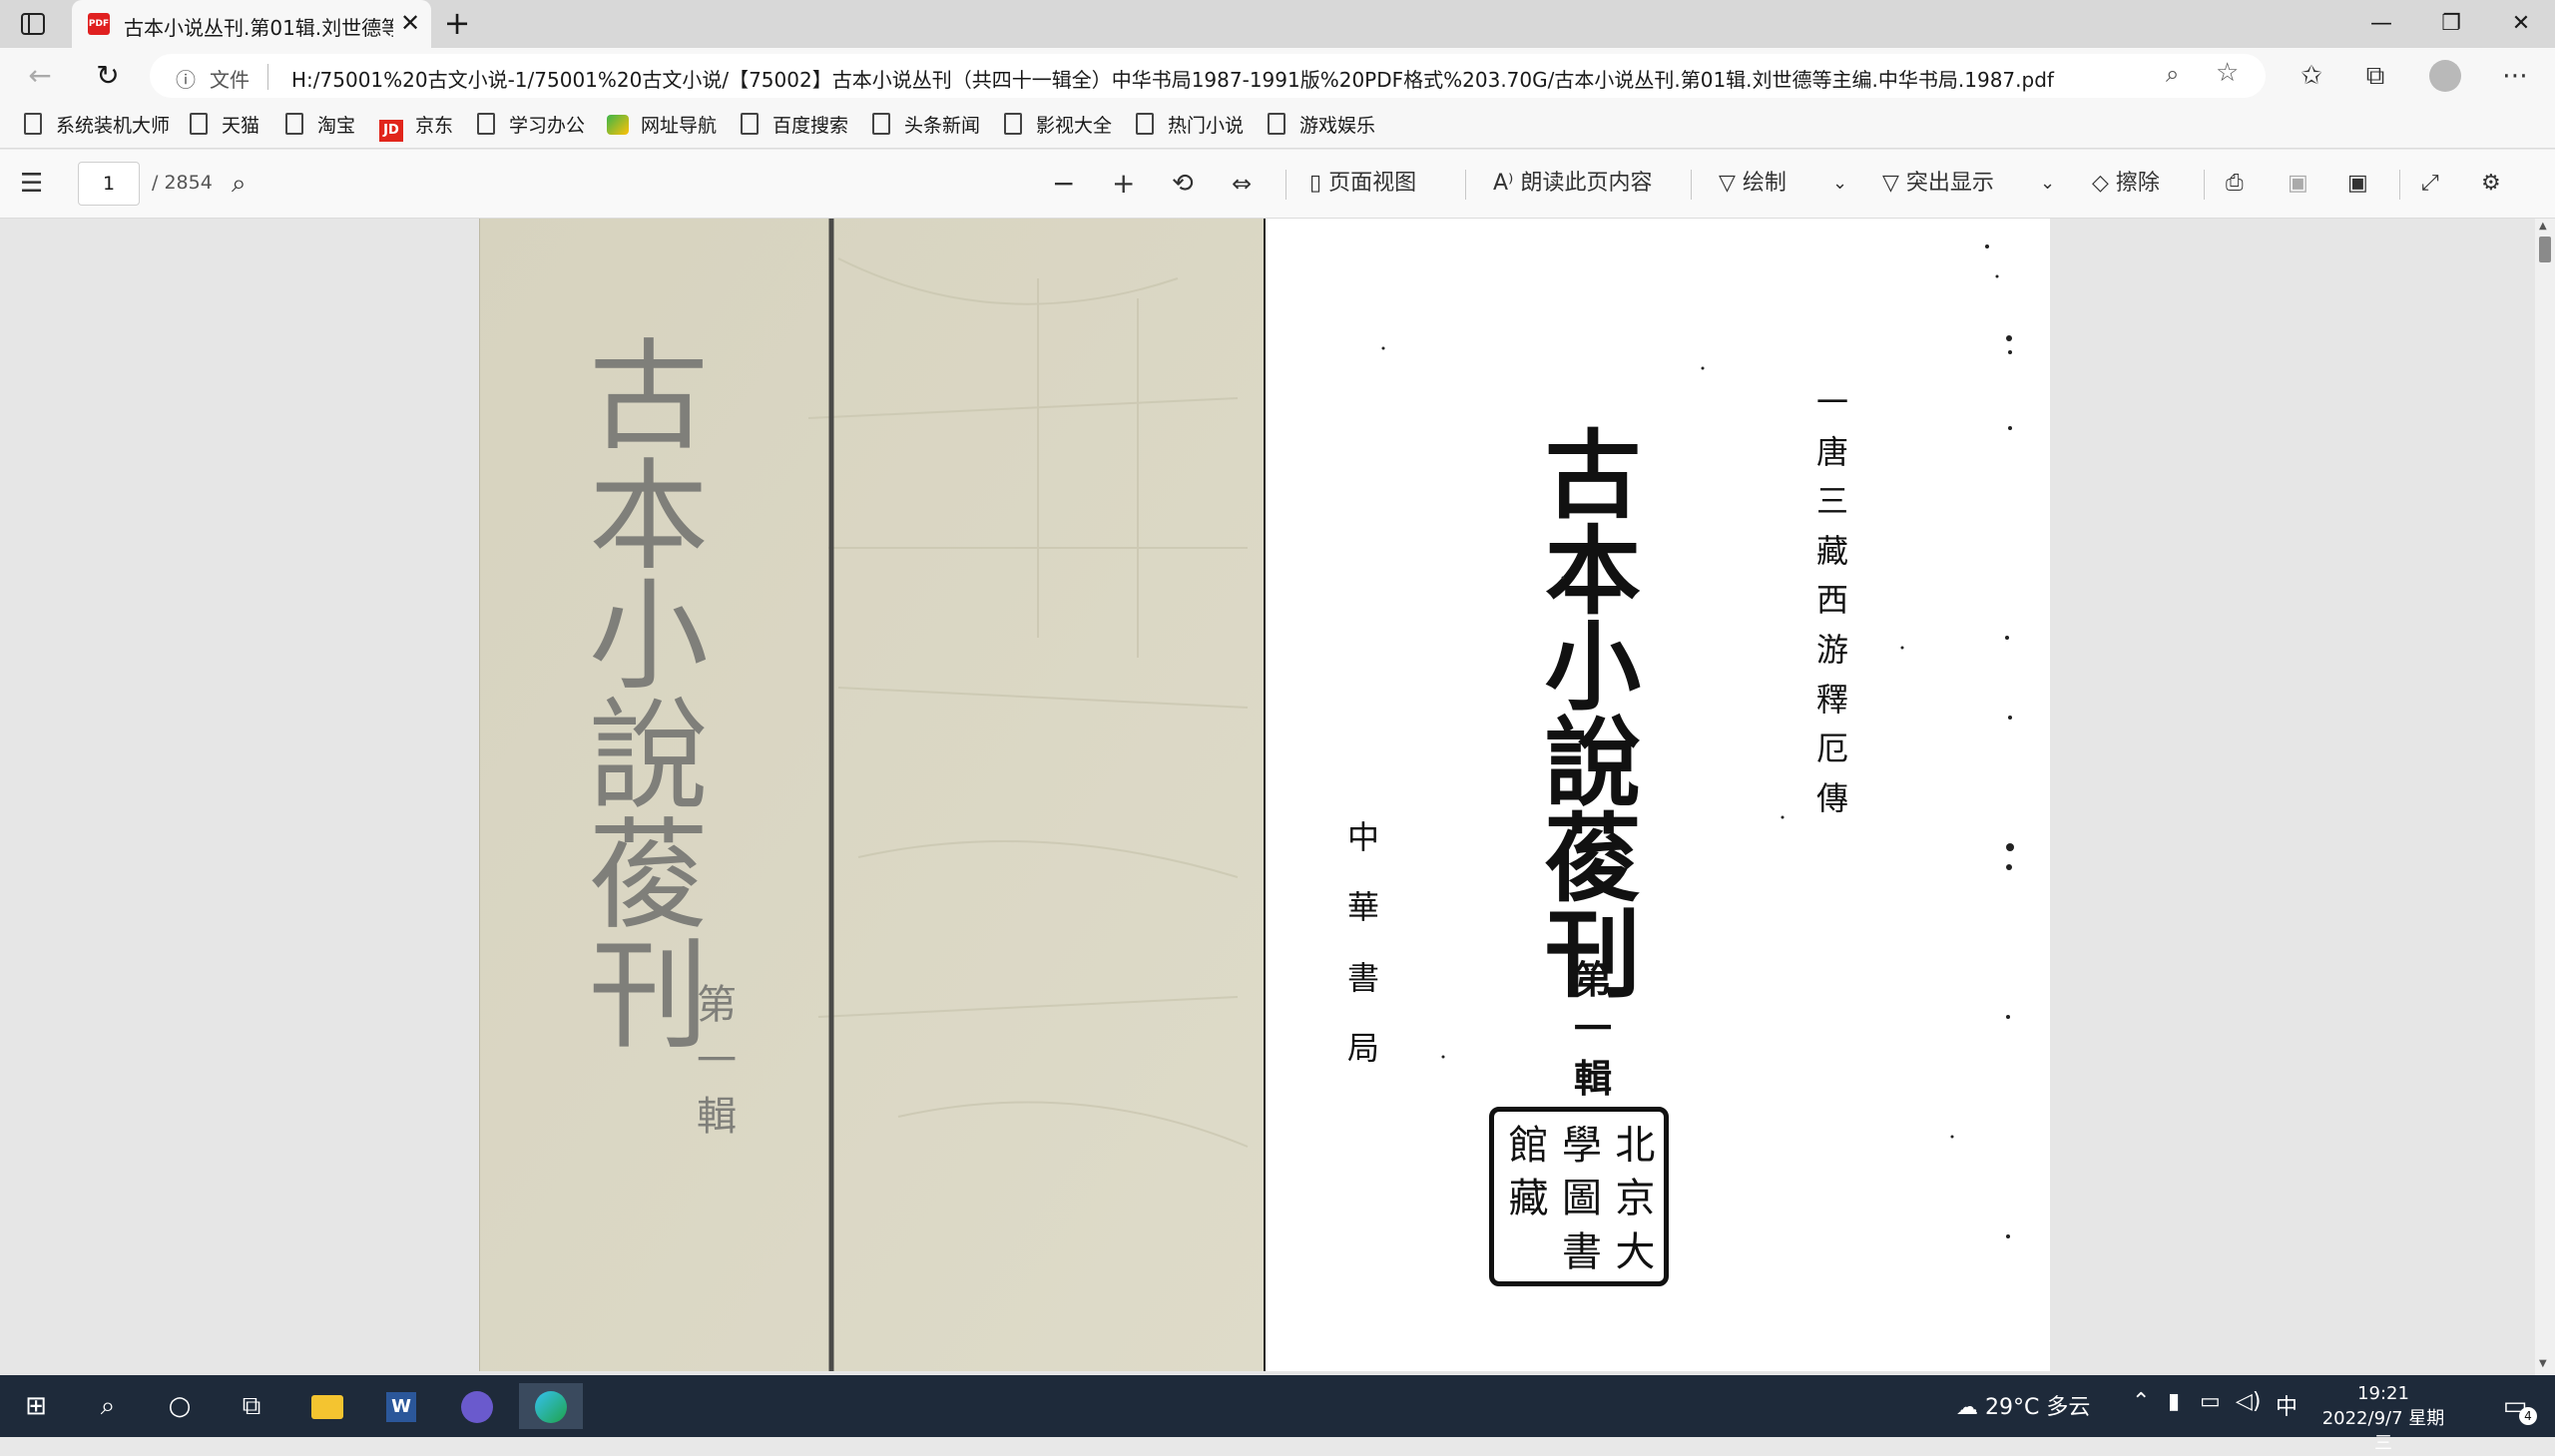 This screenshot has height=1456, width=2555. Describe the element at coordinates (2521, 24) in the screenshot. I see `close-window-button: ✕` at that location.